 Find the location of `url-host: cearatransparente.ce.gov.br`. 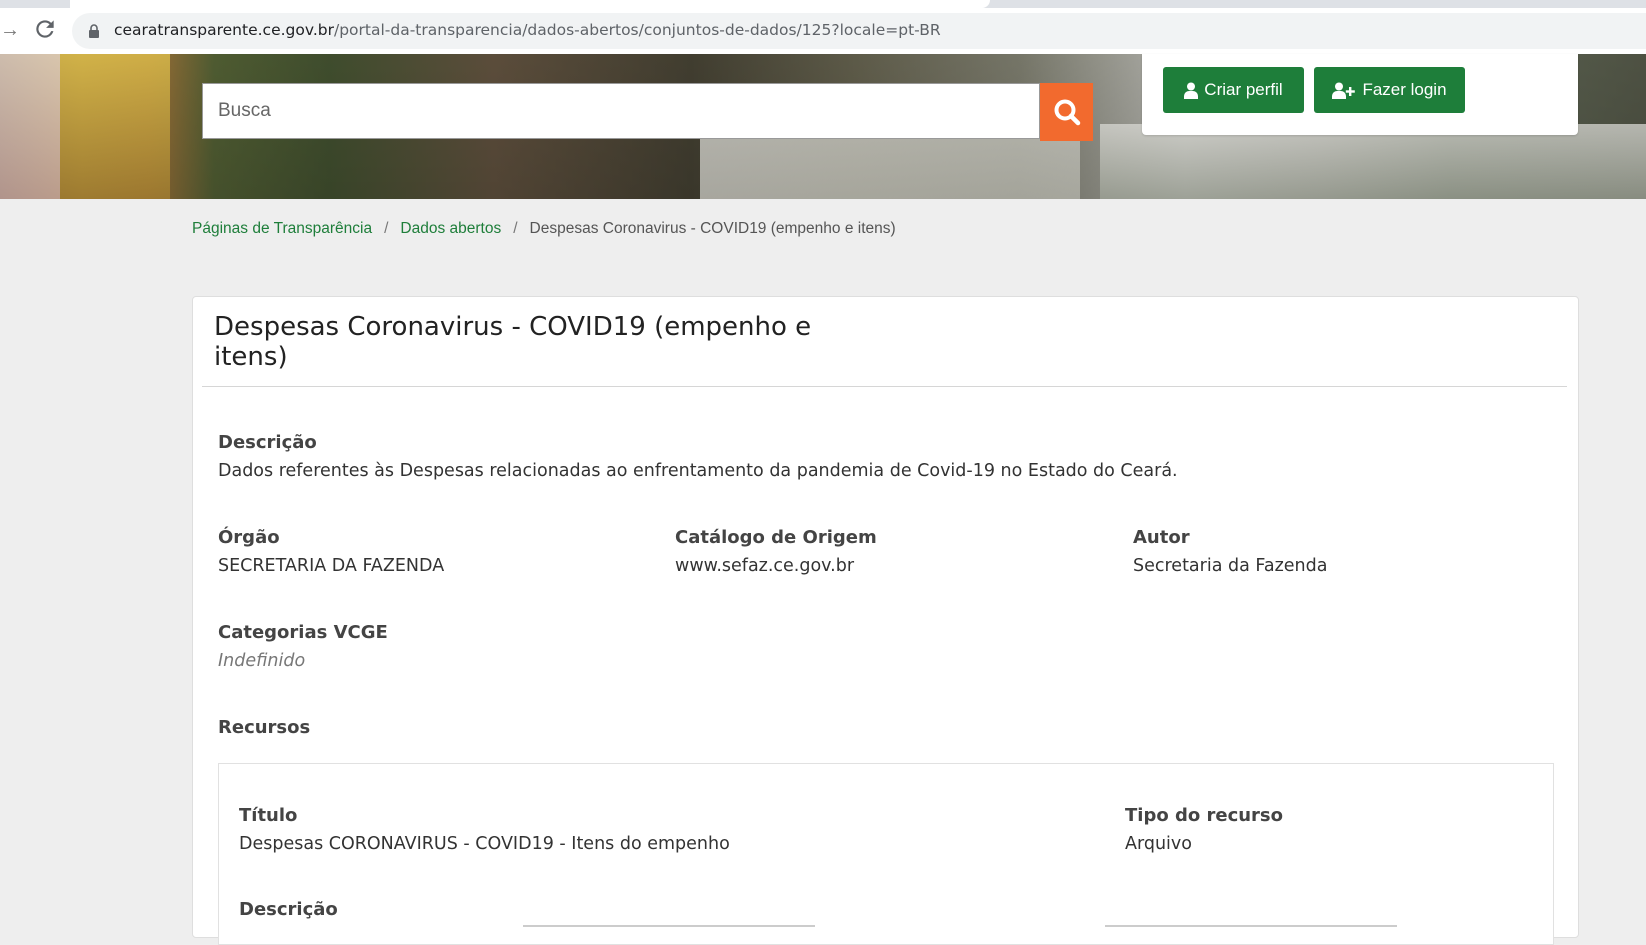

url-host: cearatransparente.ce.gov.br is located at coordinates (224, 30).